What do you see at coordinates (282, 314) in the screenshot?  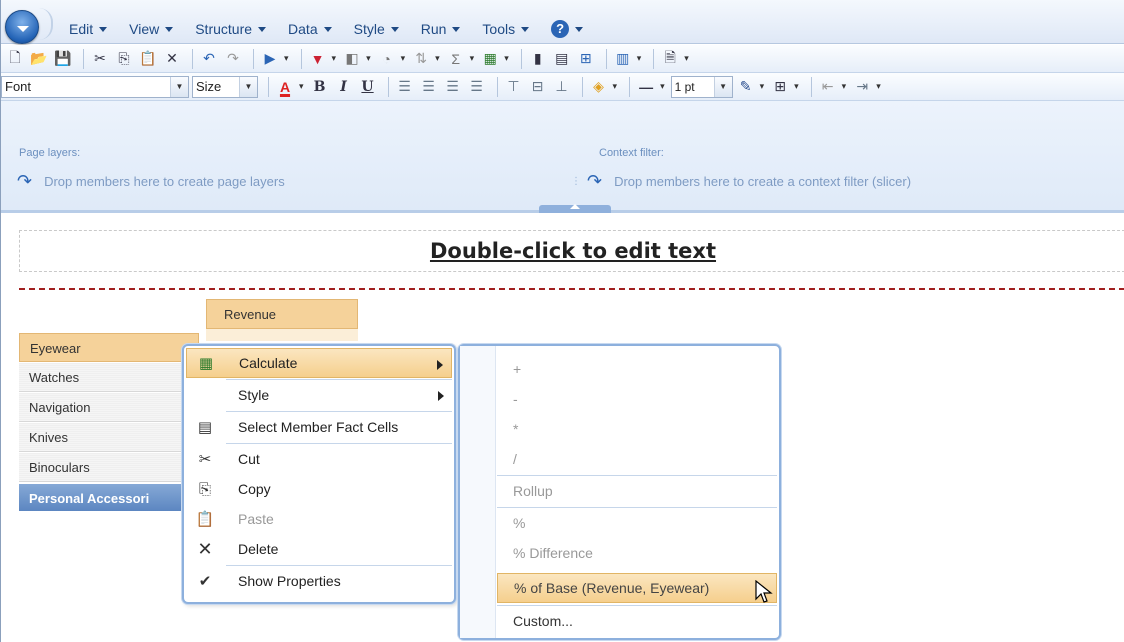 I see `column-header-revenue: Revenue` at bounding box center [282, 314].